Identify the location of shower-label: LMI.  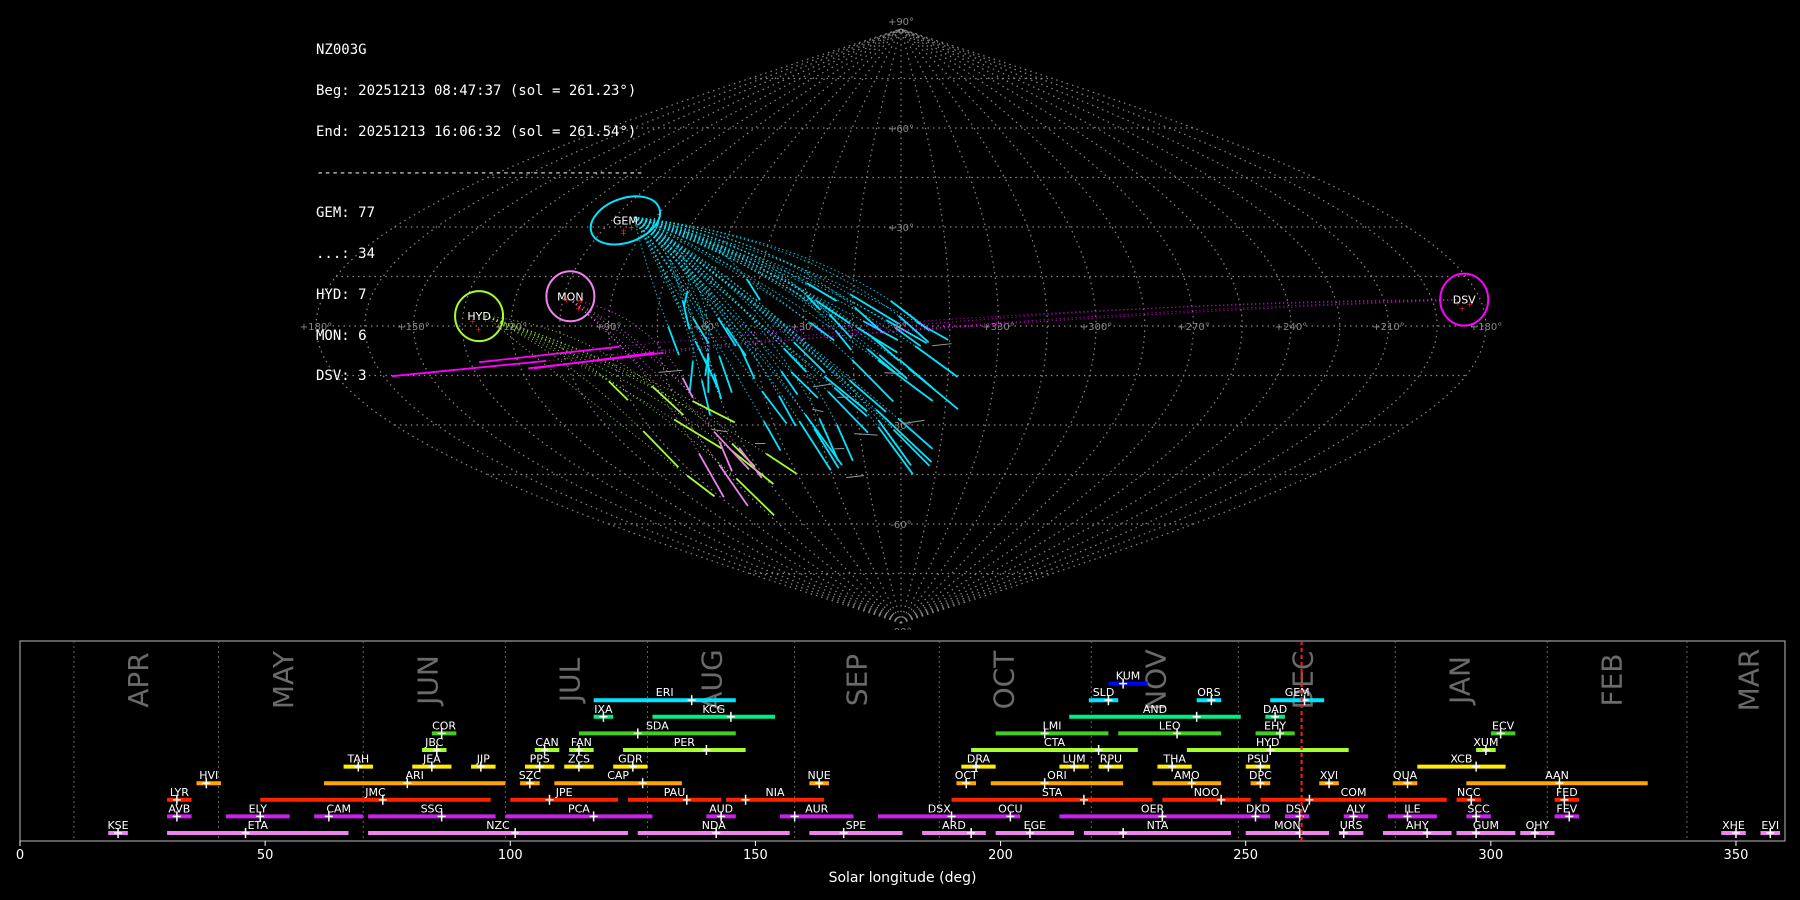
(1052, 725).